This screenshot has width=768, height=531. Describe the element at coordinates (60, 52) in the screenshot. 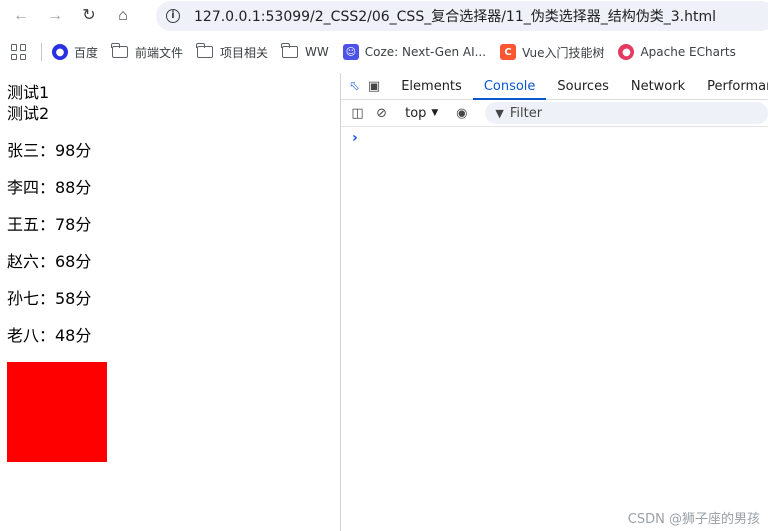

I see `baidu-paw-icon: ●` at that location.